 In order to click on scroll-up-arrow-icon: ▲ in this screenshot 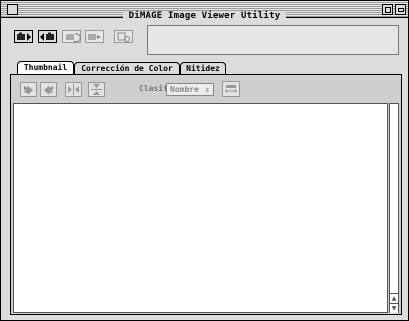, I will do `click(394, 298)`.